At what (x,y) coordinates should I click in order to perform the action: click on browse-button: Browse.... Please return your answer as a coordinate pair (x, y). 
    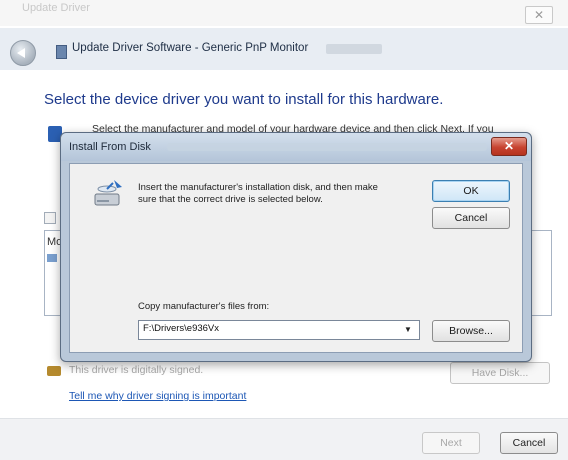
    Looking at the image, I should click on (471, 331).